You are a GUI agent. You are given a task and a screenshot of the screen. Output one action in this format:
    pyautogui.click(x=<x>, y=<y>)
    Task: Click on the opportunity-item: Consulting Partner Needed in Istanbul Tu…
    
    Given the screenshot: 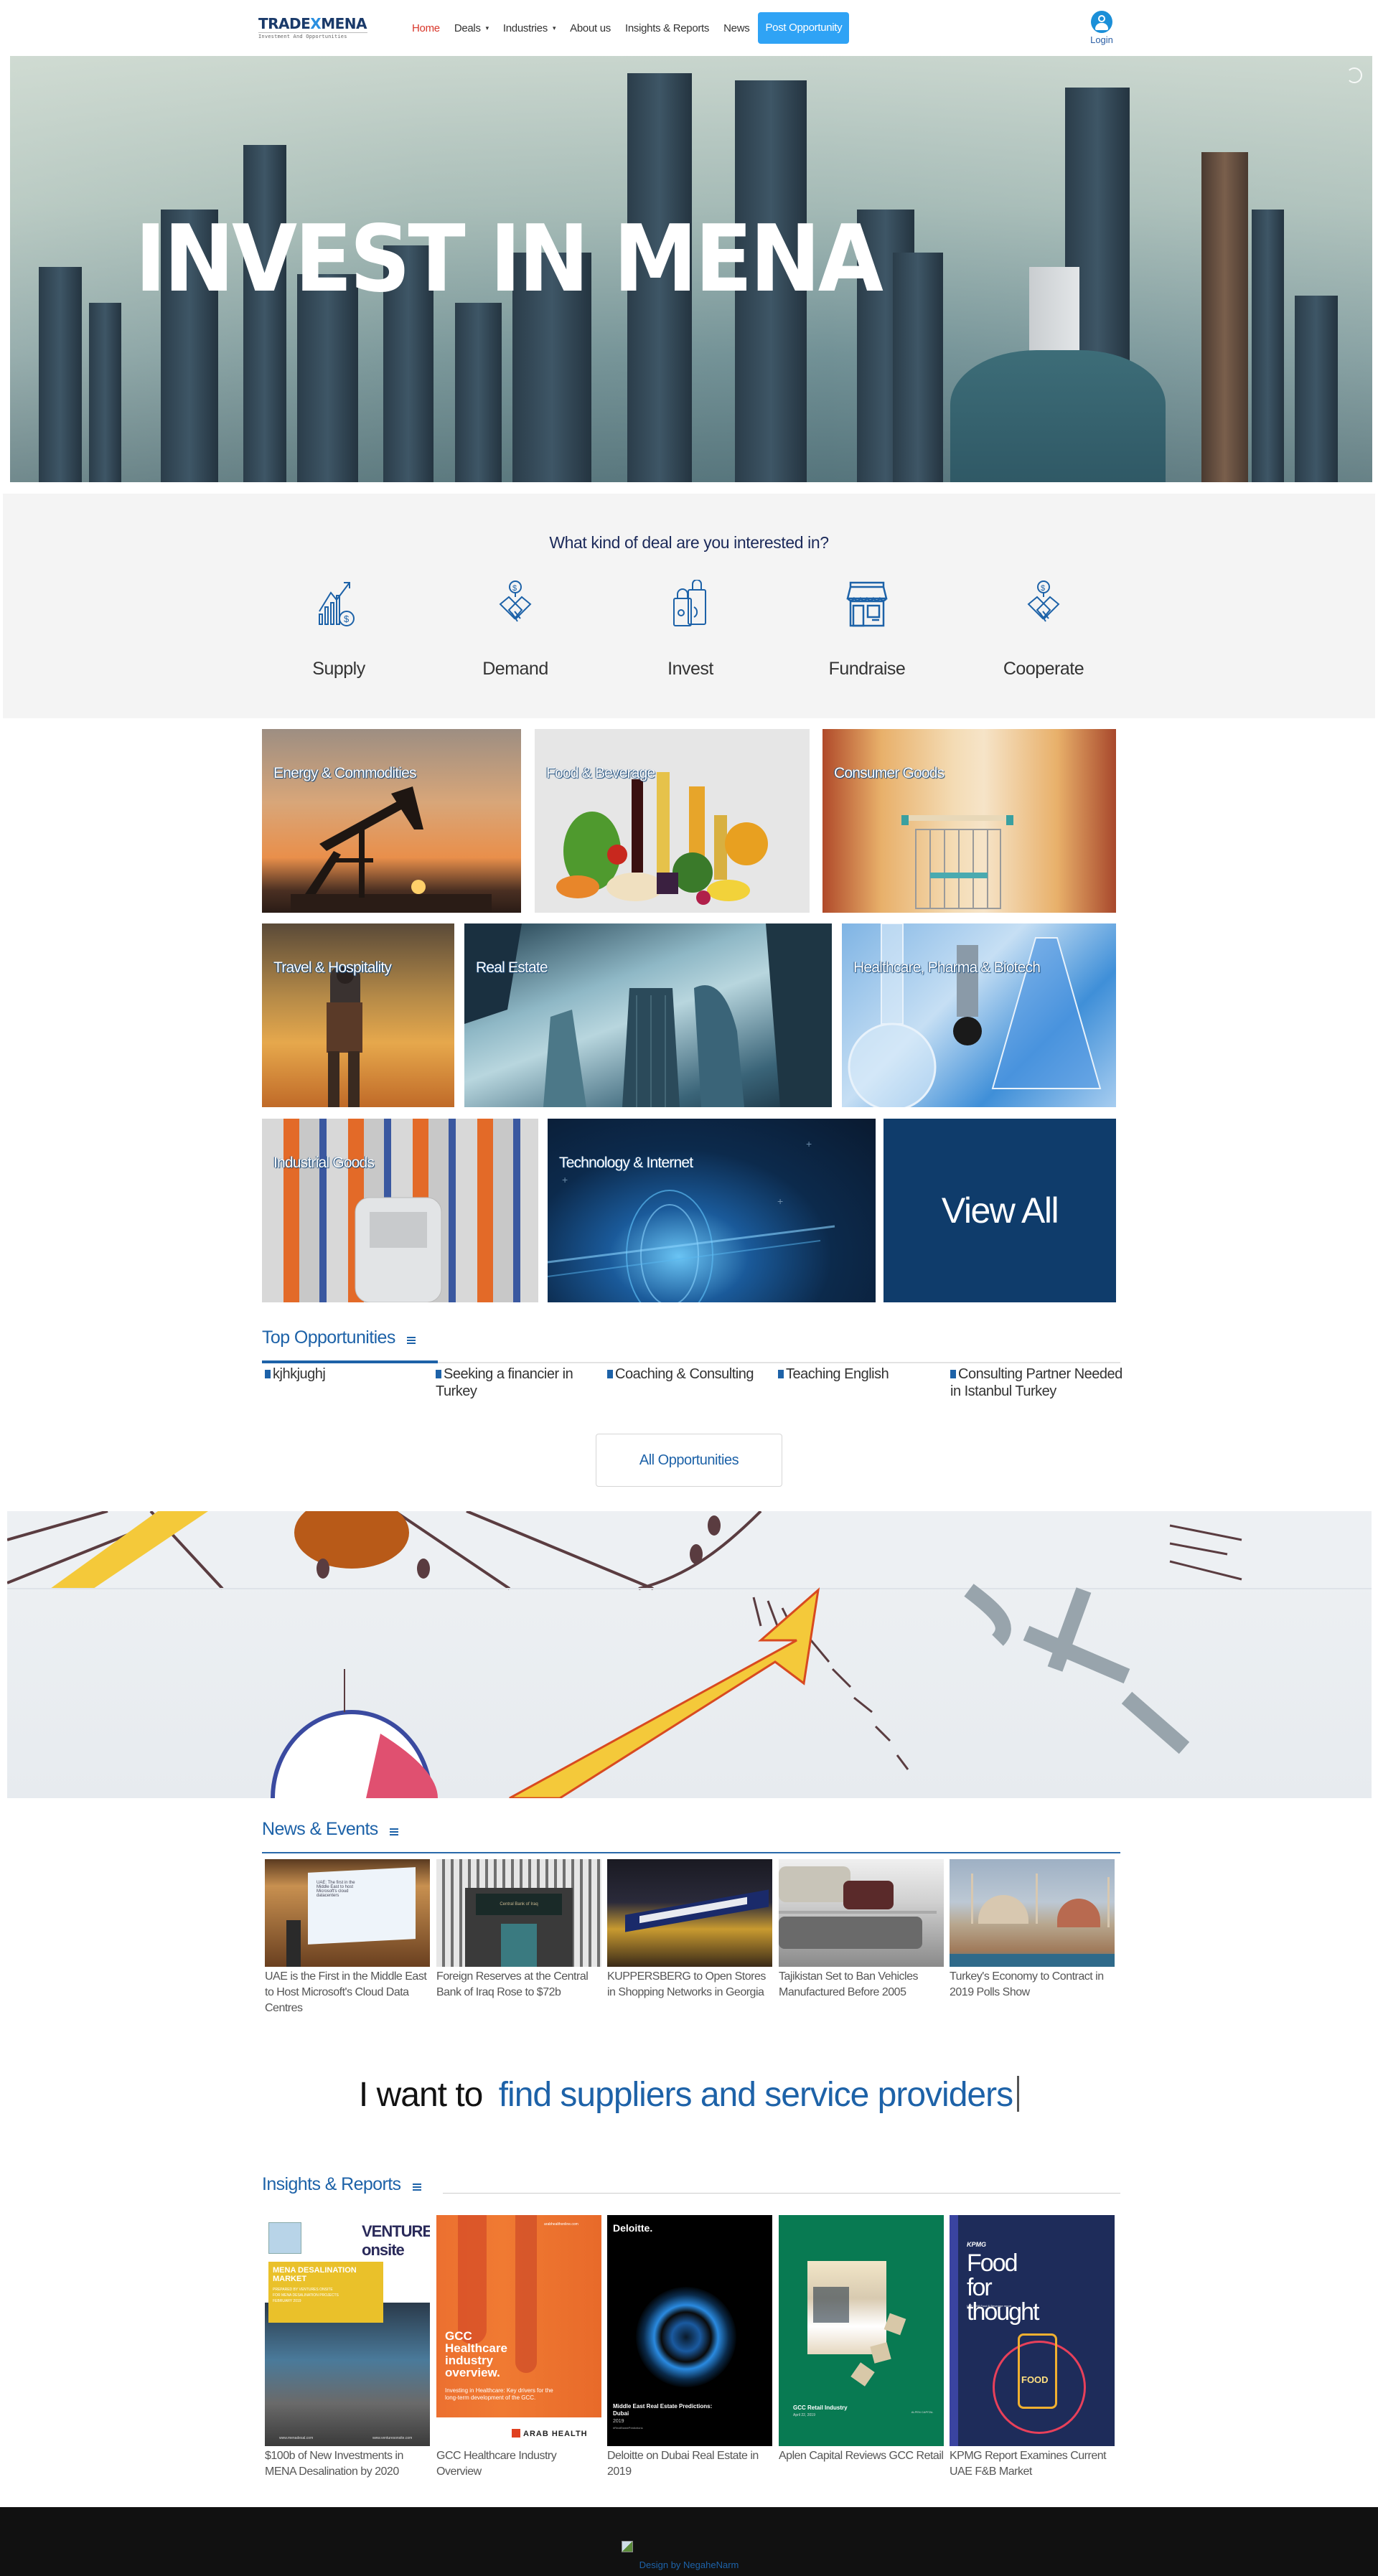 What is the action you would take?
    pyautogui.click(x=1036, y=1382)
    